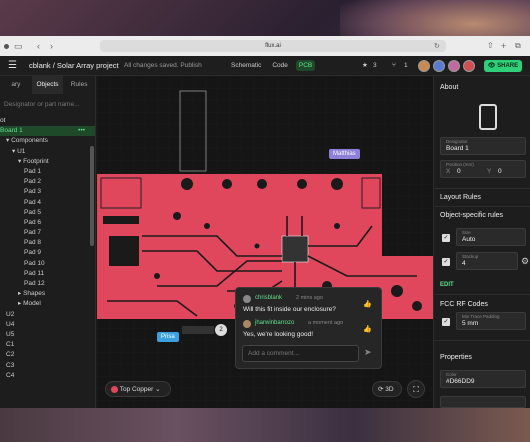  What do you see at coordinates (280, 66) in the screenshot?
I see `tab-code: Code` at bounding box center [280, 66].